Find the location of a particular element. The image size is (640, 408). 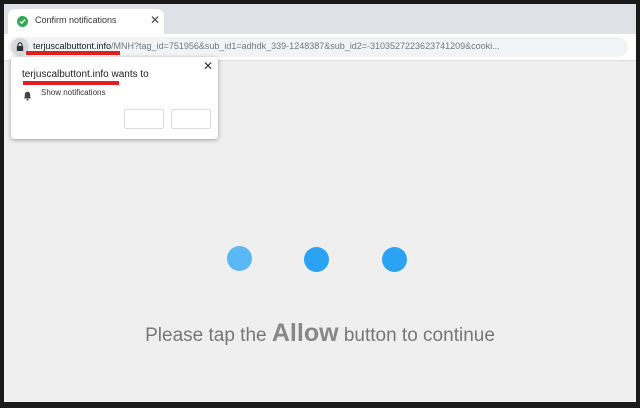

popup-close-icon: ✕ is located at coordinates (208, 66).